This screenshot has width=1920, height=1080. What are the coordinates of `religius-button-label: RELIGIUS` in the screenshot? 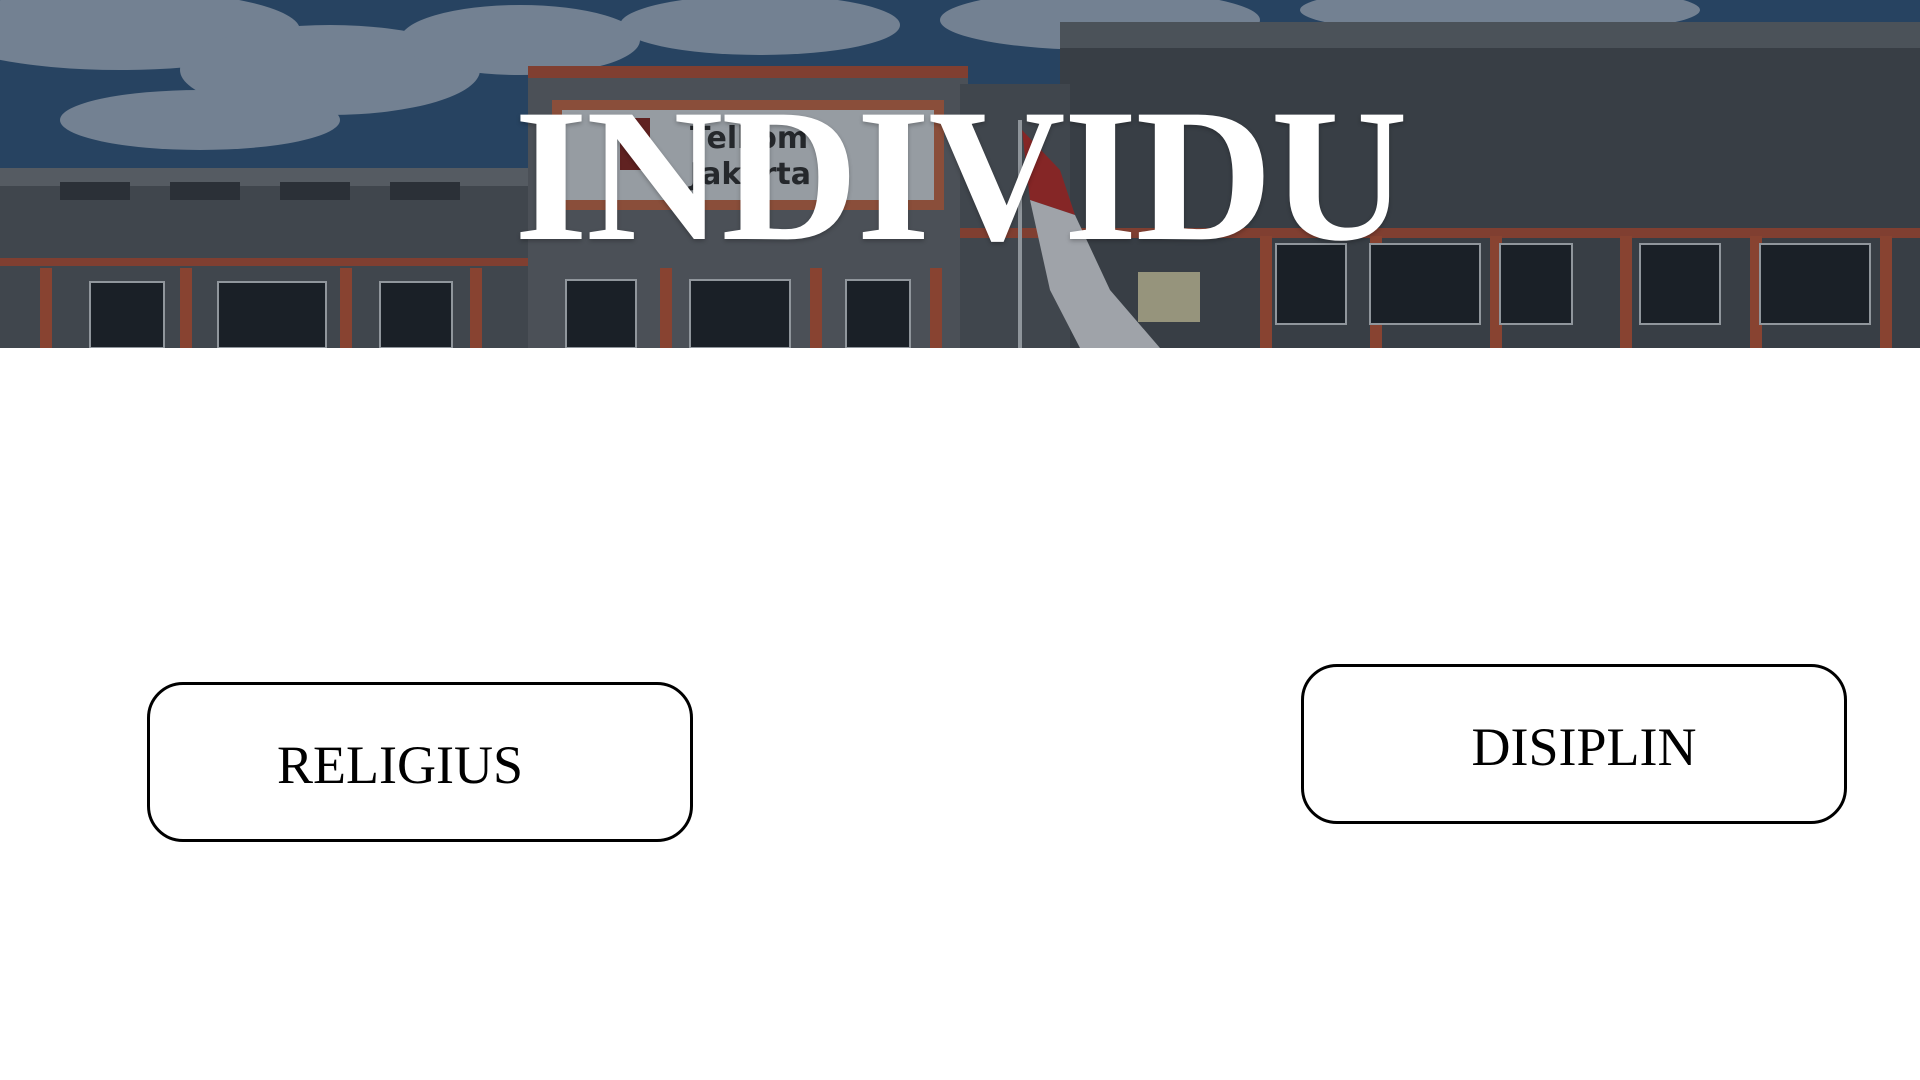 It's located at (400, 765).